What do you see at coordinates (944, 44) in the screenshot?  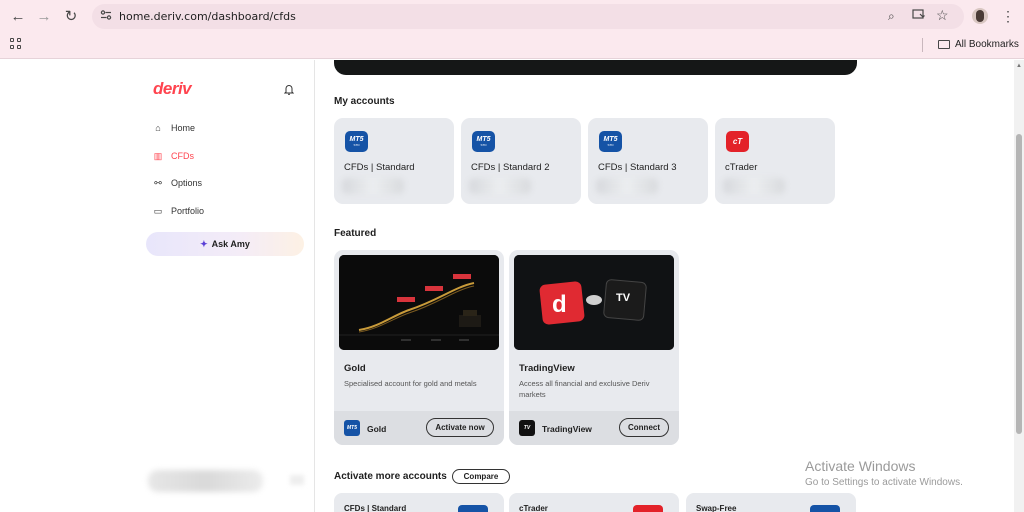 I see `folder-icon` at bounding box center [944, 44].